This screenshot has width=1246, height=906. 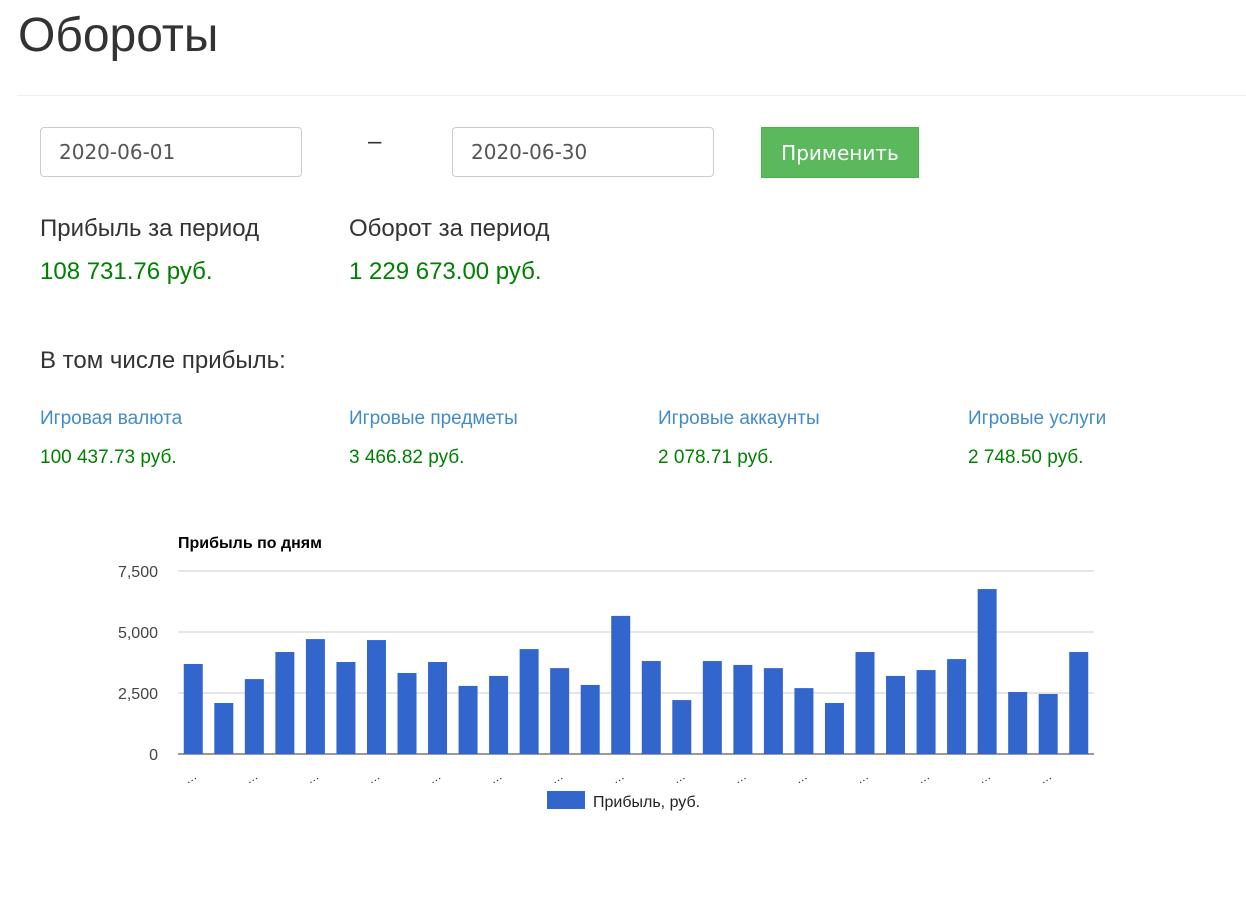 I want to click on y-tick-label: 2,500, so click(x=138, y=694).